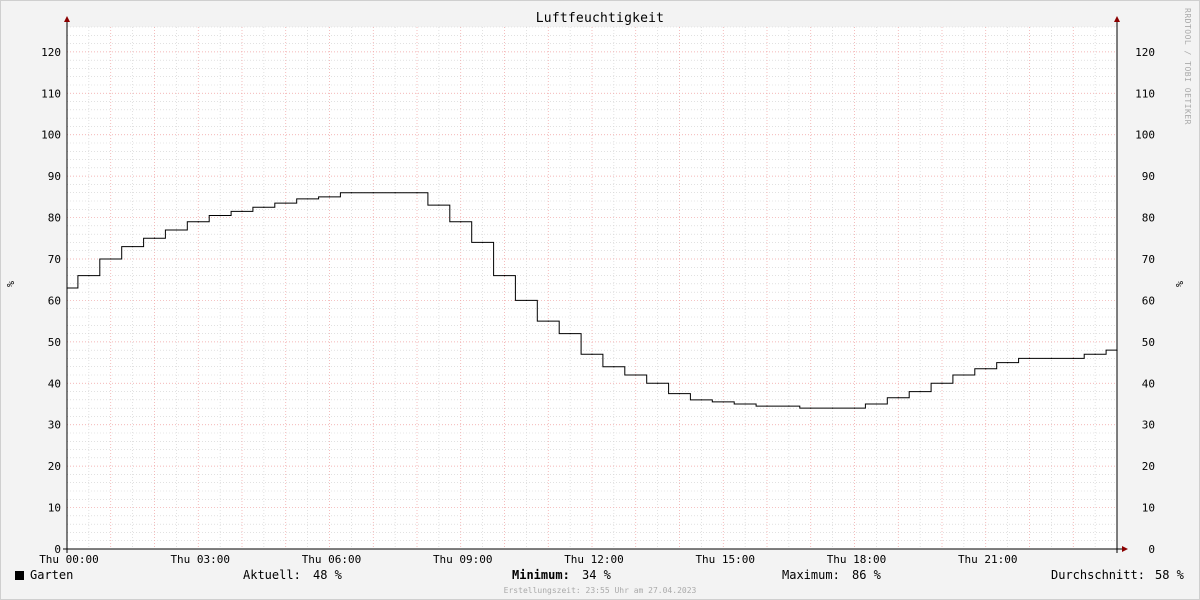  I want to click on y-tick-label-right: 70, so click(1148, 259).